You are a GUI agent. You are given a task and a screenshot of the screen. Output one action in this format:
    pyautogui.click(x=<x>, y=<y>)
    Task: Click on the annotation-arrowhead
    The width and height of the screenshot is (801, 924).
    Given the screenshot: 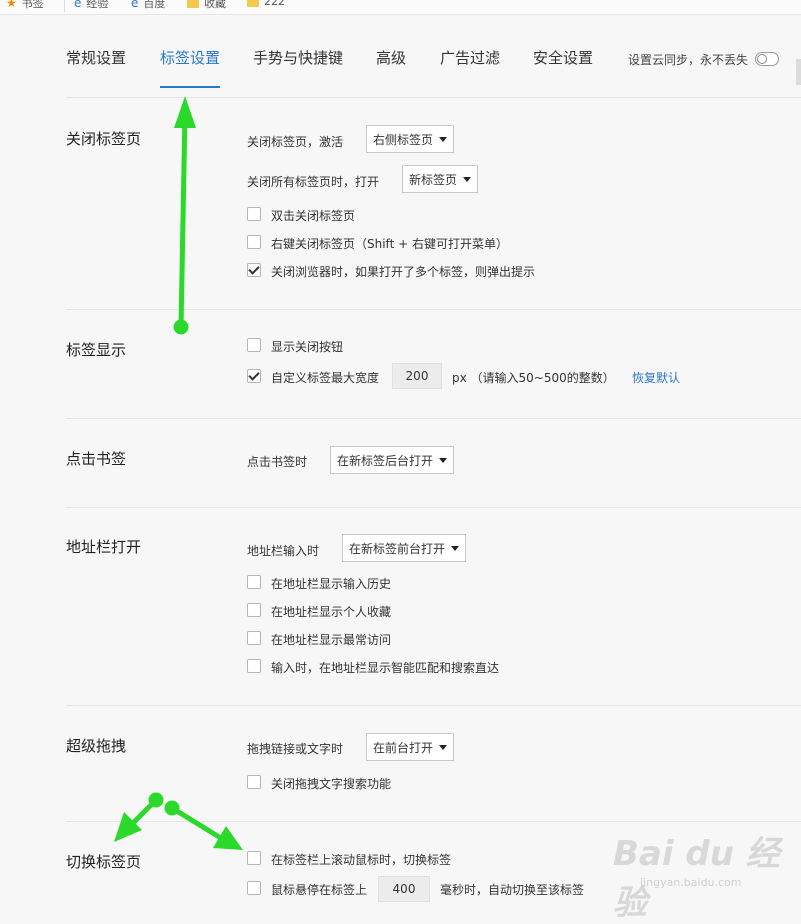 What is the action you would take?
    pyautogui.click(x=185, y=112)
    